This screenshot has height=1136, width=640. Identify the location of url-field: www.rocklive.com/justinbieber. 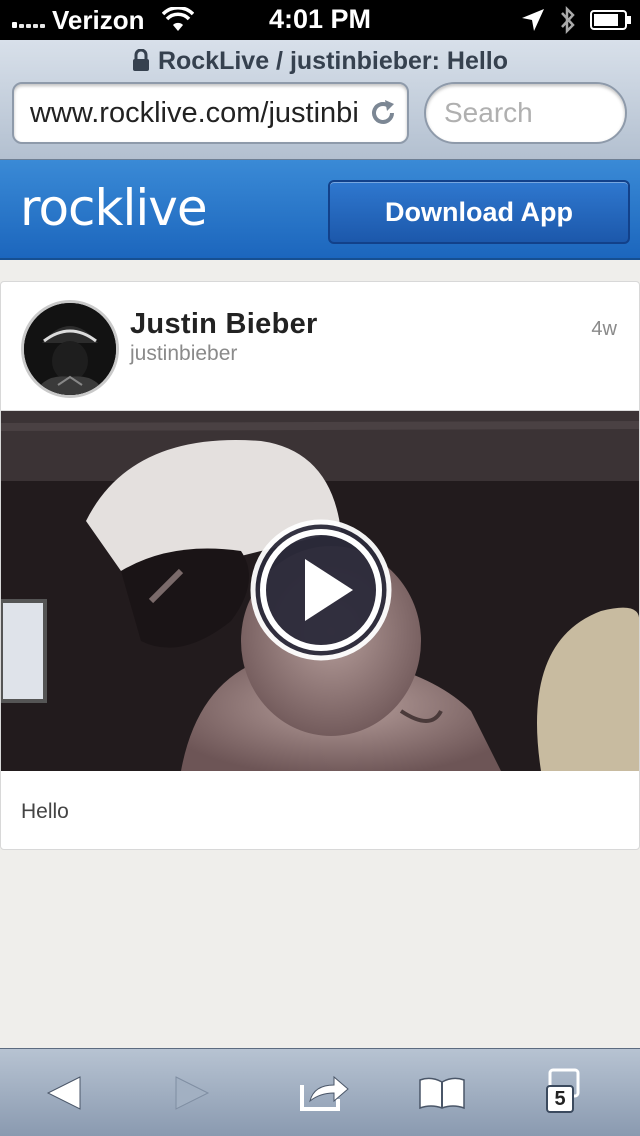
(210, 113).